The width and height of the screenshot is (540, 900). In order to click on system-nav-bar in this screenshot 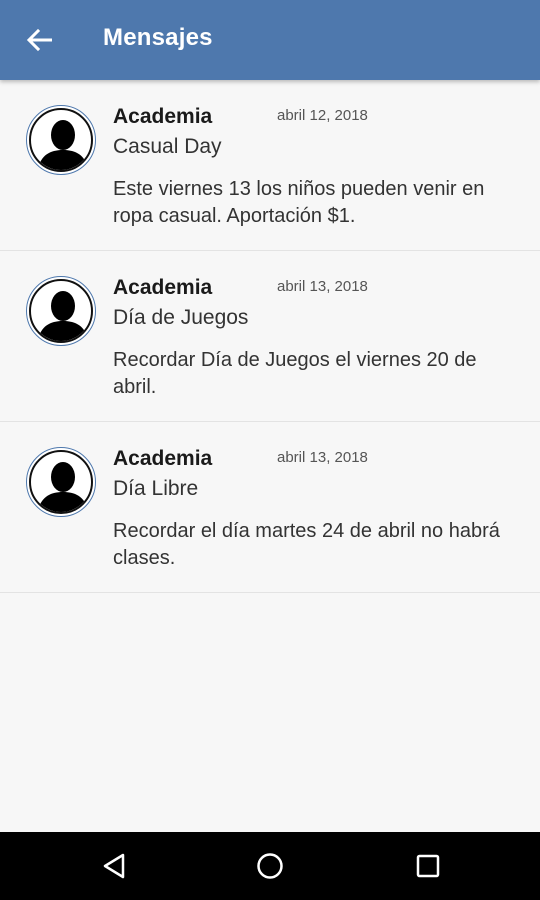, I will do `click(270, 866)`.